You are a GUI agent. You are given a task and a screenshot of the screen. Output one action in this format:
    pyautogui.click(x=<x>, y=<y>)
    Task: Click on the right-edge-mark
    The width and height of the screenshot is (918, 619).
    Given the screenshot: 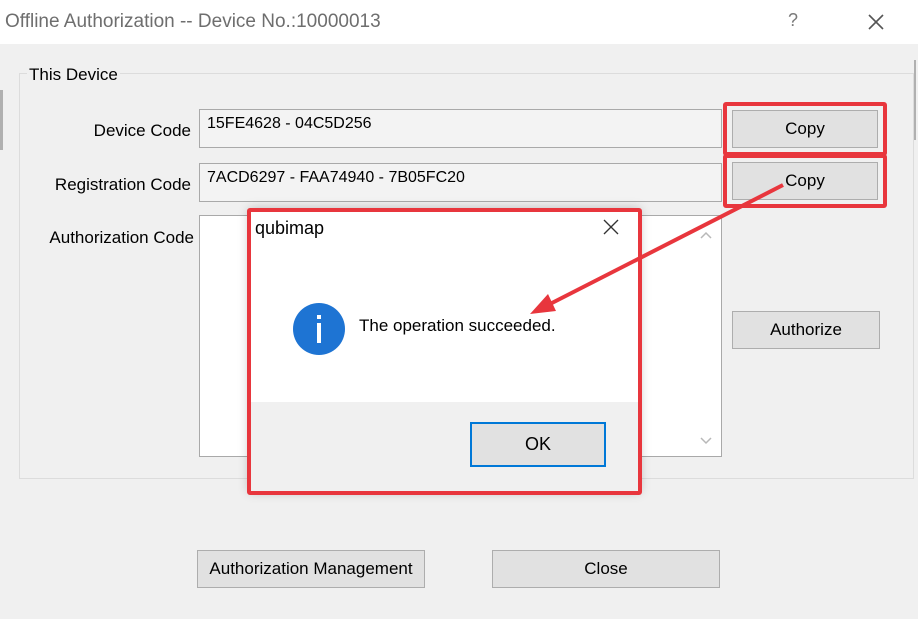 What is the action you would take?
    pyautogui.click(x=915, y=100)
    